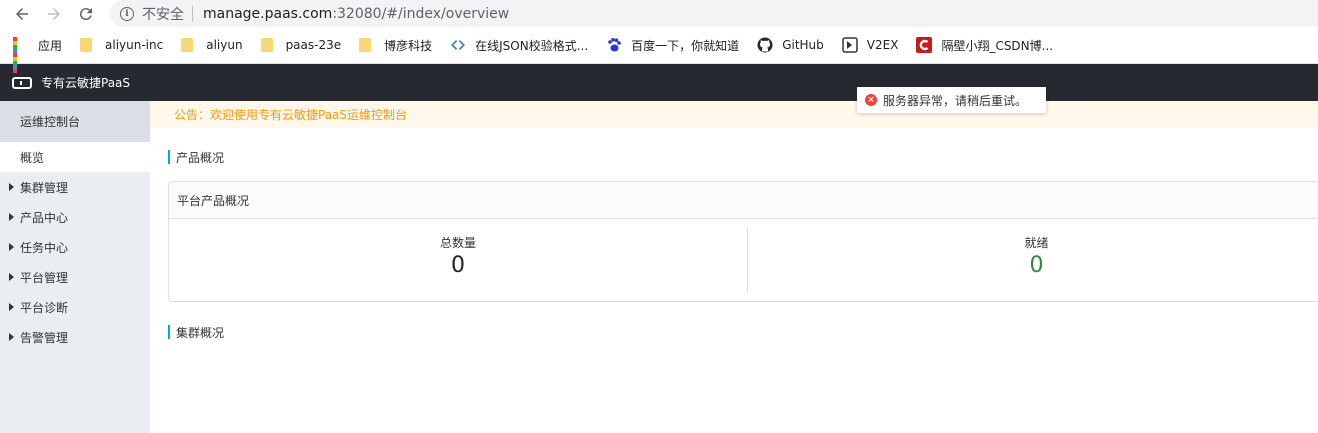 Image resolution: width=1318 pixels, height=433 pixels. I want to click on reload-icon, so click(85, 13).